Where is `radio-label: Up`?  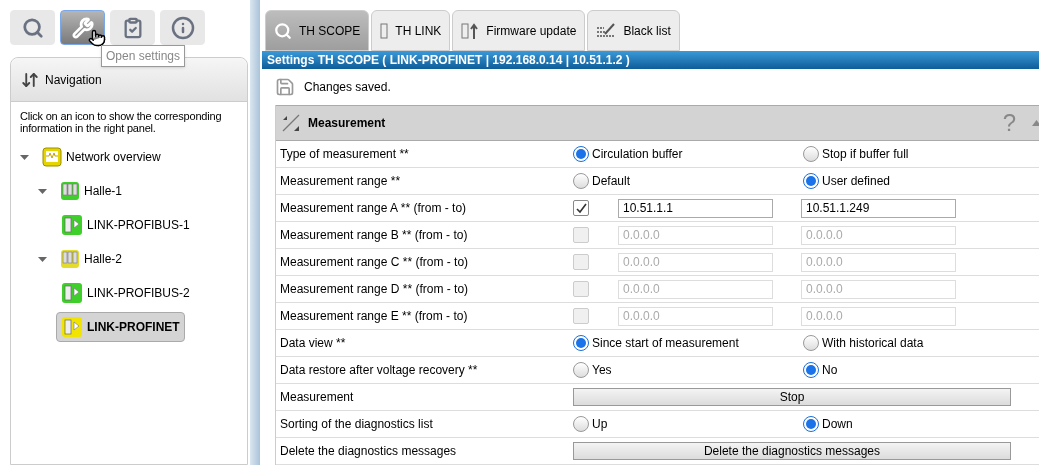
radio-label: Up is located at coordinates (600, 424).